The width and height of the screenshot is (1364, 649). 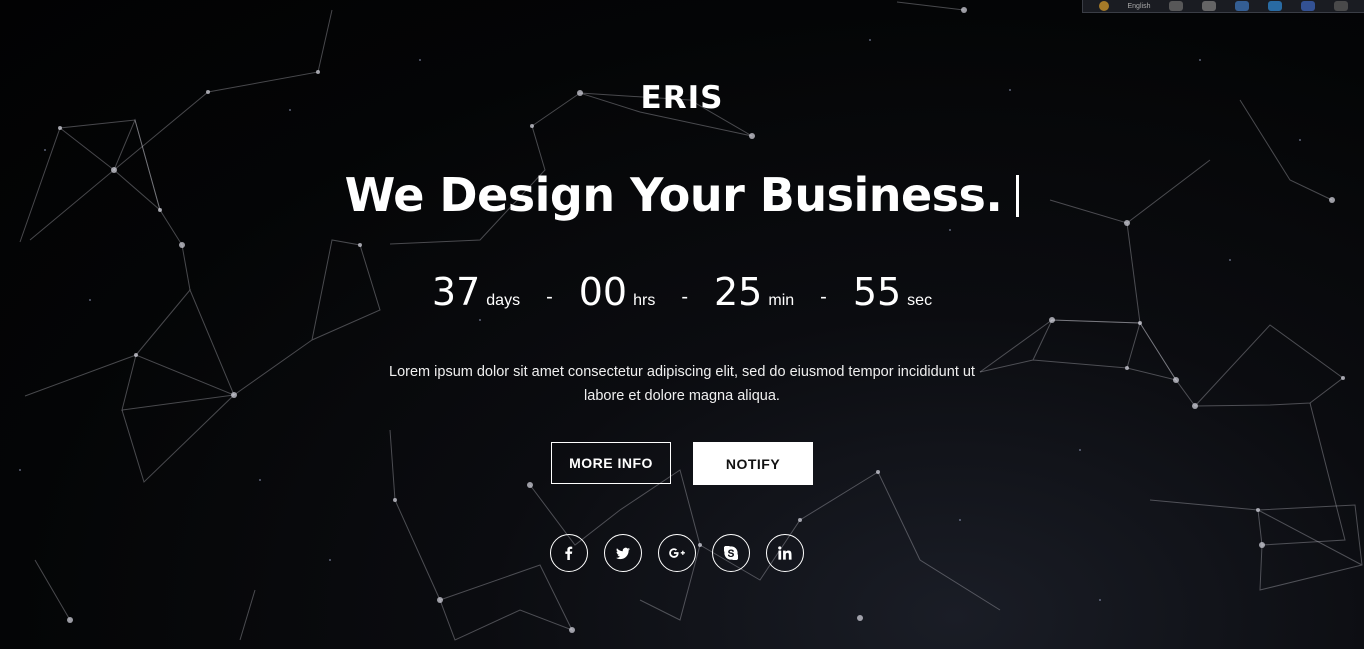 What do you see at coordinates (753, 463) in the screenshot?
I see `notify-button: NOTIFY` at bounding box center [753, 463].